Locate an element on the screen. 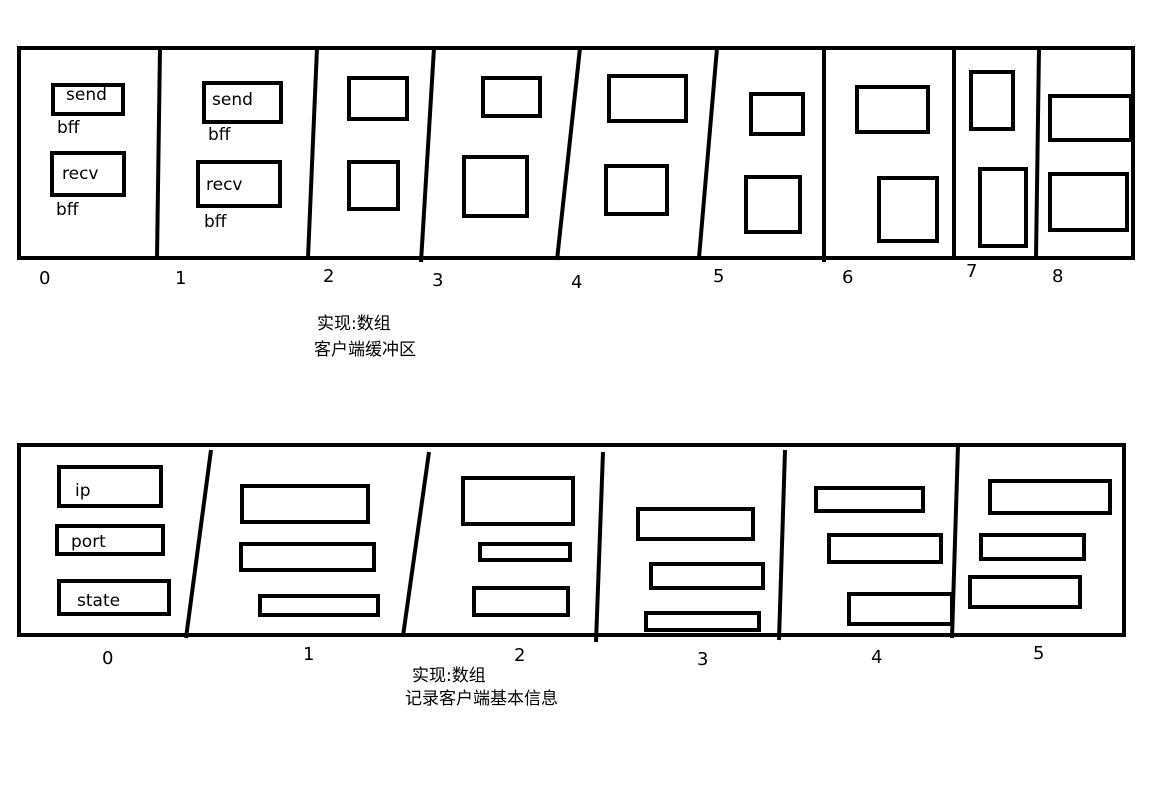  buffer-index-3: 3 is located at coordinates (438, 280).